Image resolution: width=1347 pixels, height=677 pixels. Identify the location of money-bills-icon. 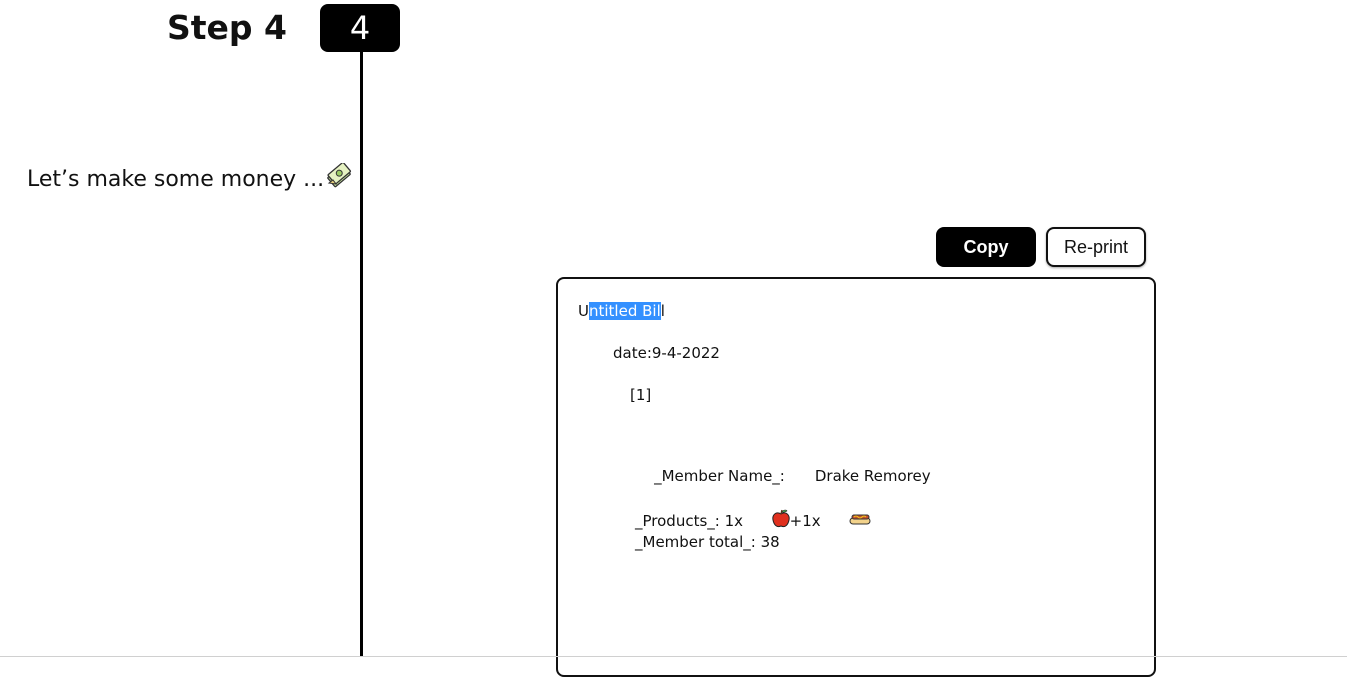
(339, 178).